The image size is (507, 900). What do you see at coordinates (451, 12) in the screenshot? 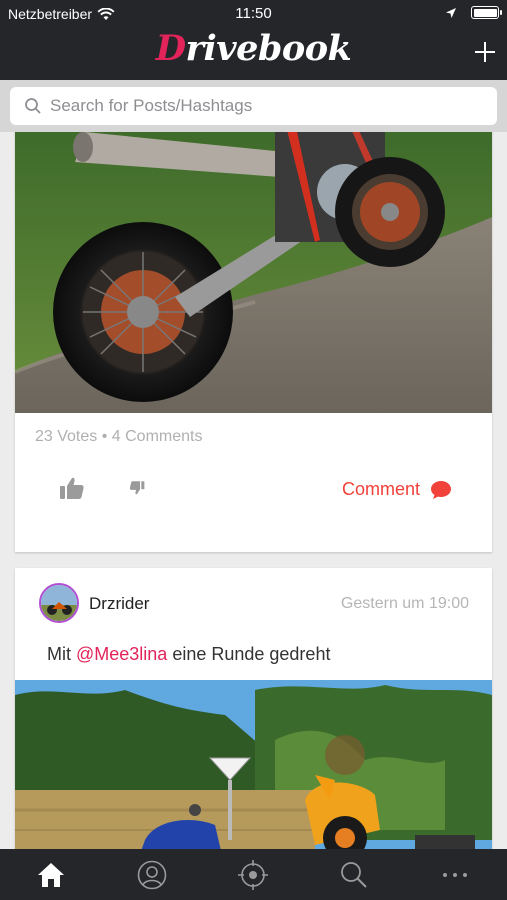
I see `location-arrow-icon` at bounding box center [451, 12].